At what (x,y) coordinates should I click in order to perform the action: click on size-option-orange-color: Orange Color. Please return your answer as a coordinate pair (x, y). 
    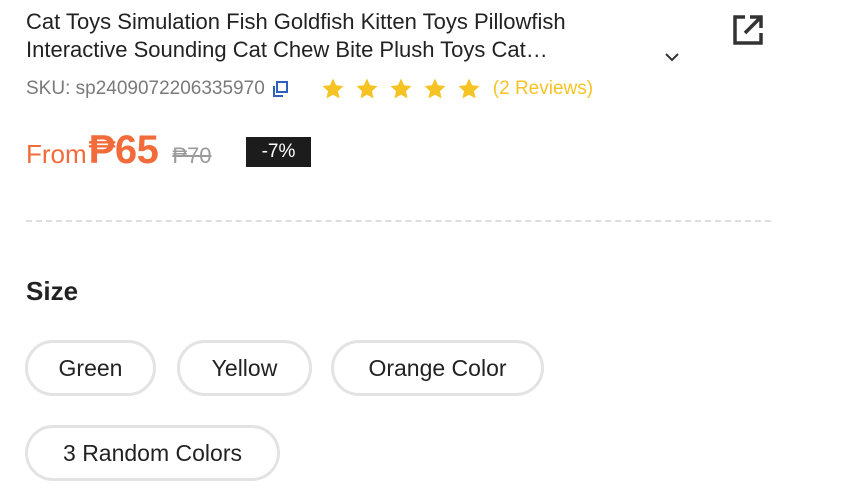
    Looking at the image, I should click on (437, 368).